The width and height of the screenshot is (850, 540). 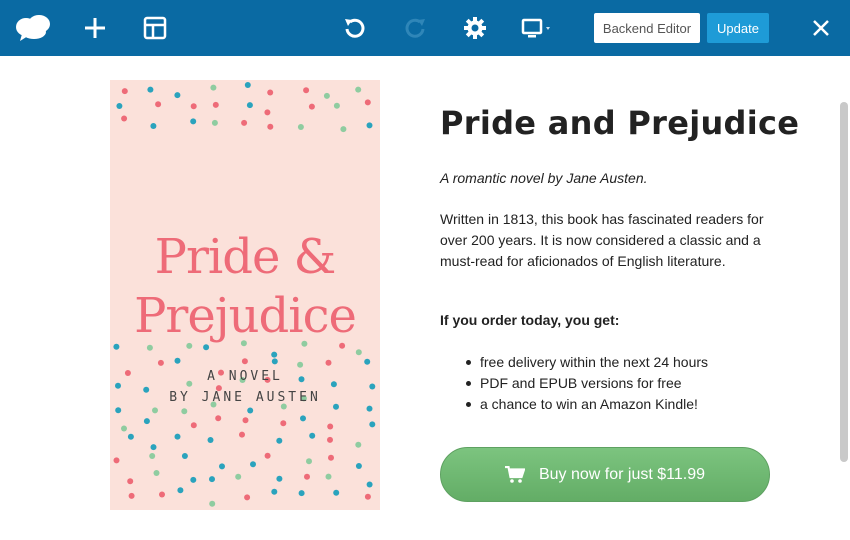 I want to click on cover-title-line-1: Pride &, so click(x=245, y=257).